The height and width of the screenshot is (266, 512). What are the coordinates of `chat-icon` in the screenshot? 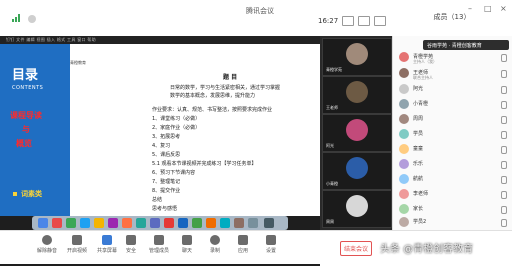 It's located at (187, 240).